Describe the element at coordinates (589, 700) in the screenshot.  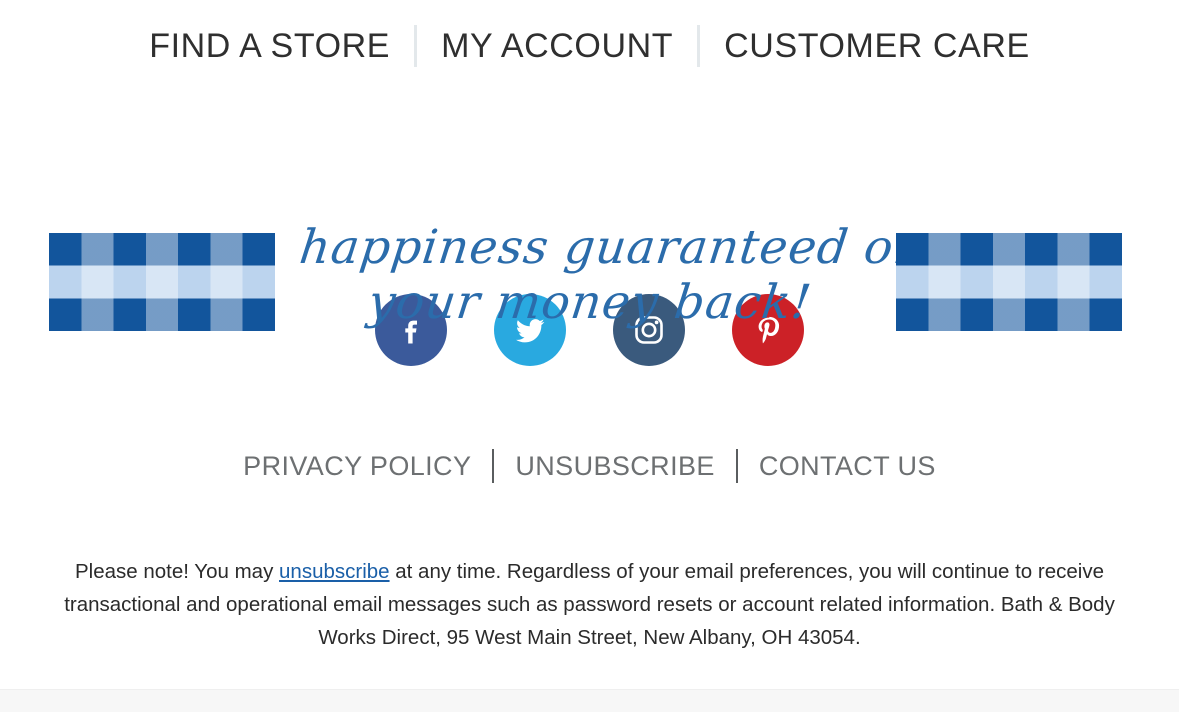
I see `bottom-strip` at that location.